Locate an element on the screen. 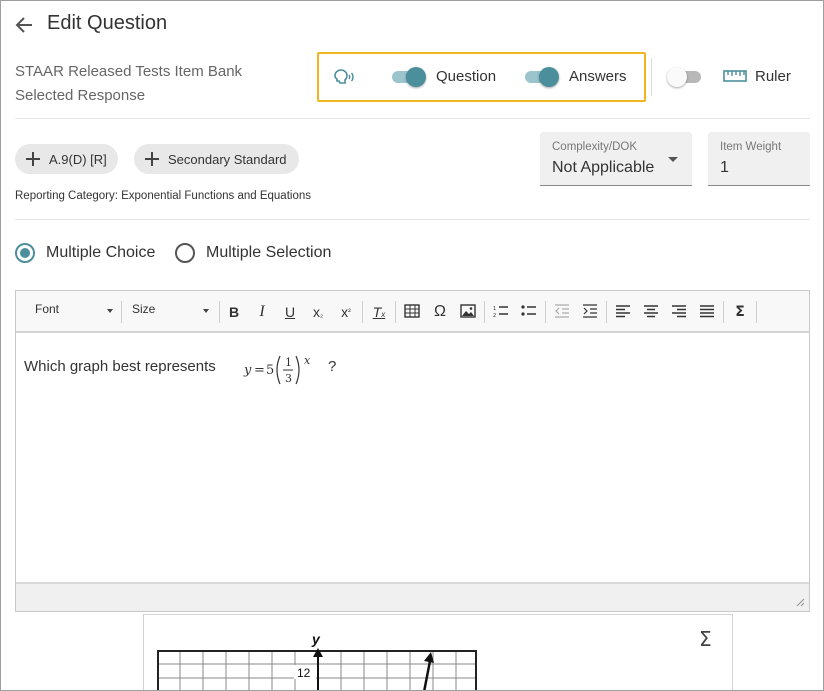 The height and width of the screenshot is (691, 824). complexity-select: Complexity/DOK Not Applicable is located at coordinates (616, 159).